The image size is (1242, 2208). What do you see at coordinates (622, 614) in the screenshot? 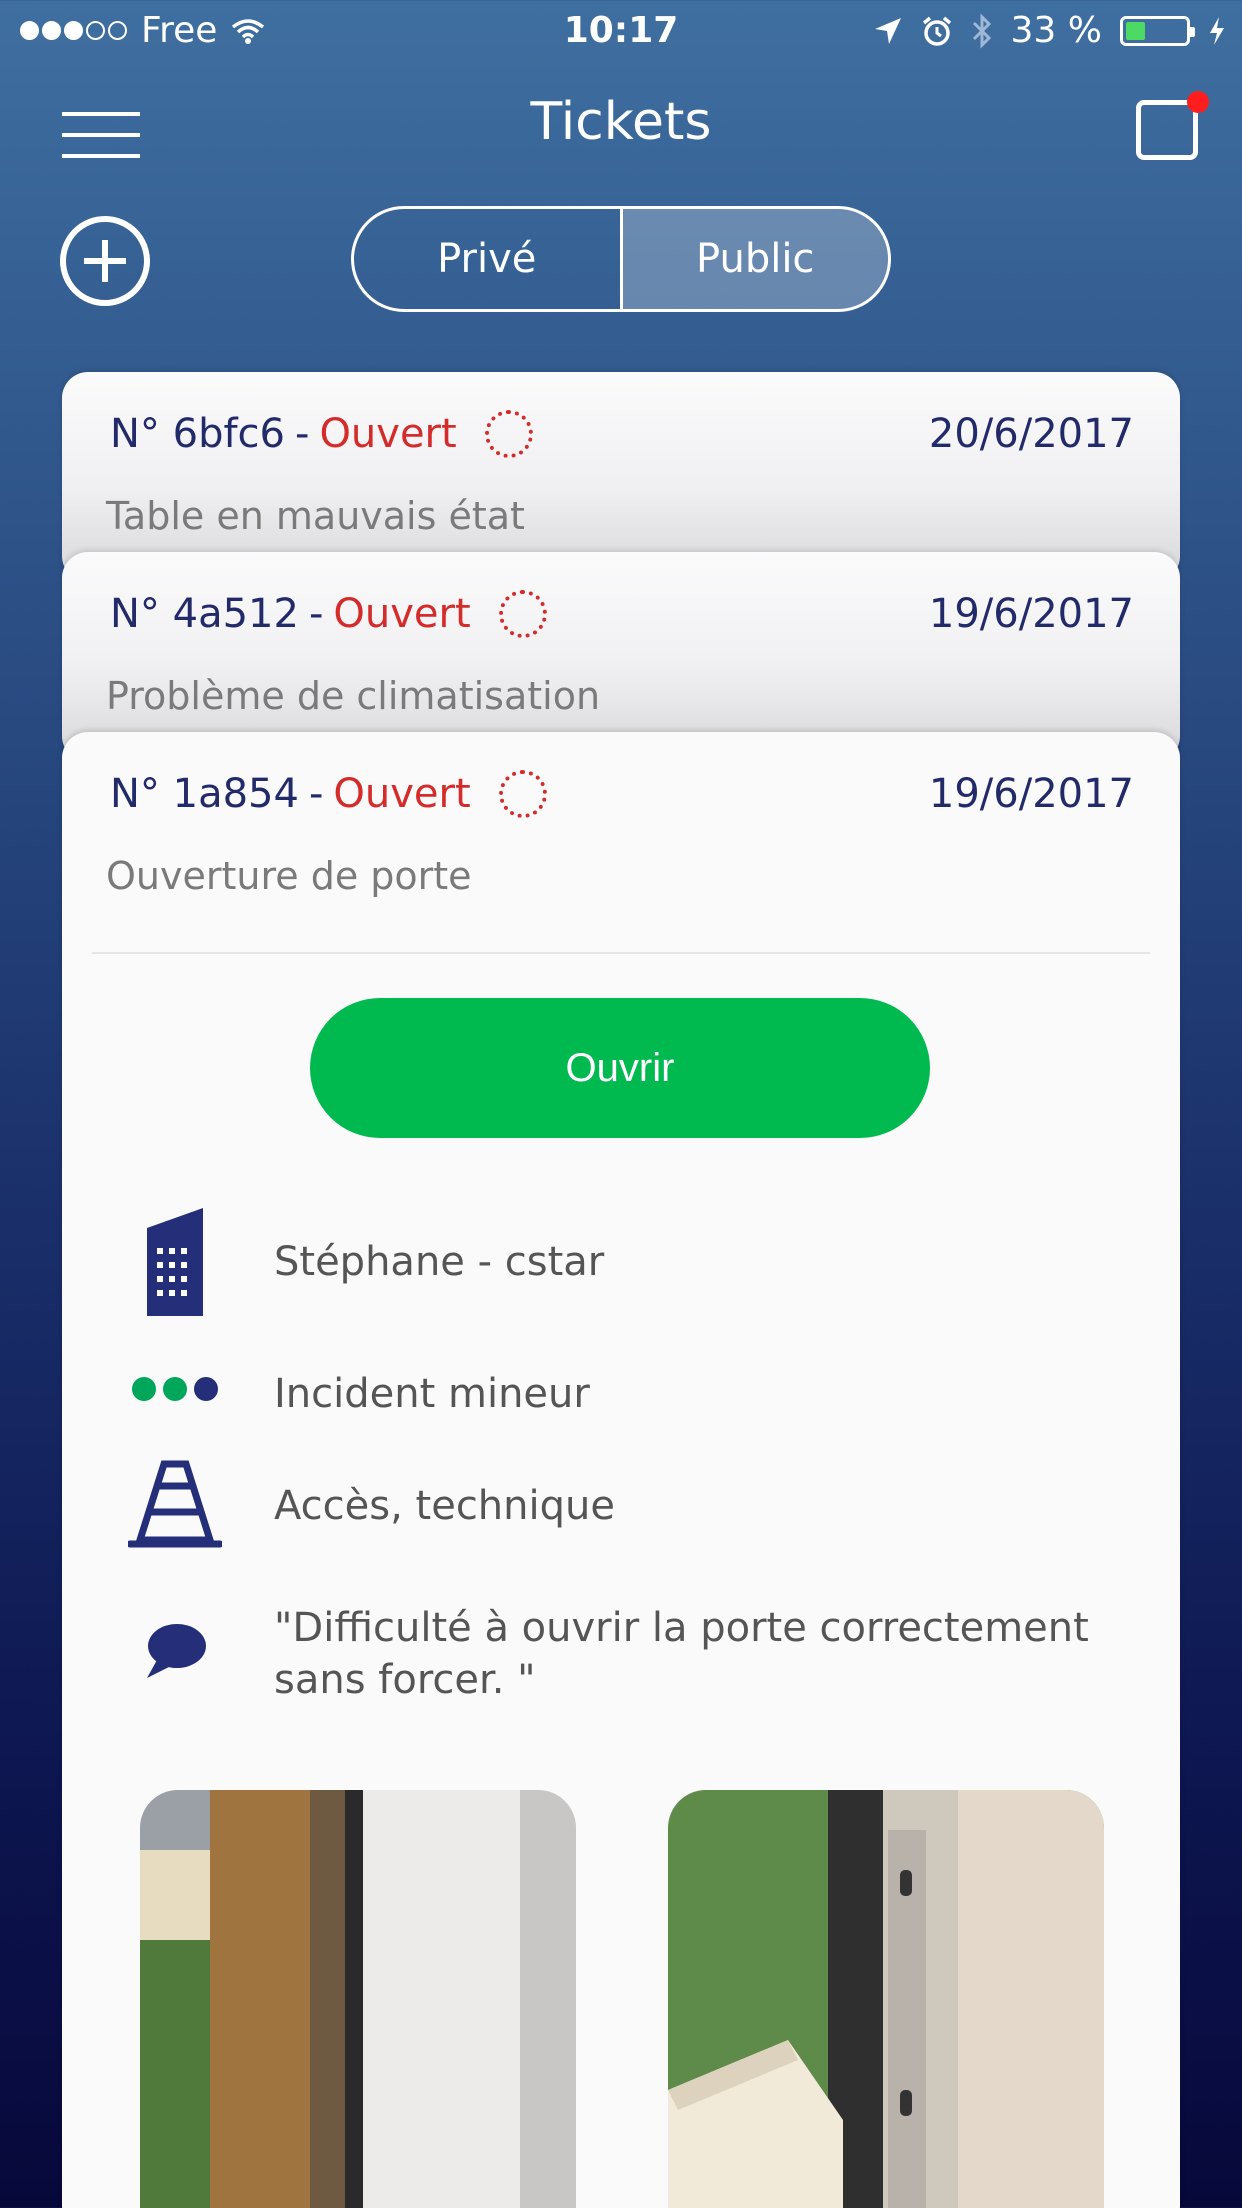
I see `ticket-header: N° 4a512 - Ouvert 19/6/2017` at bounding box center [622, 614].